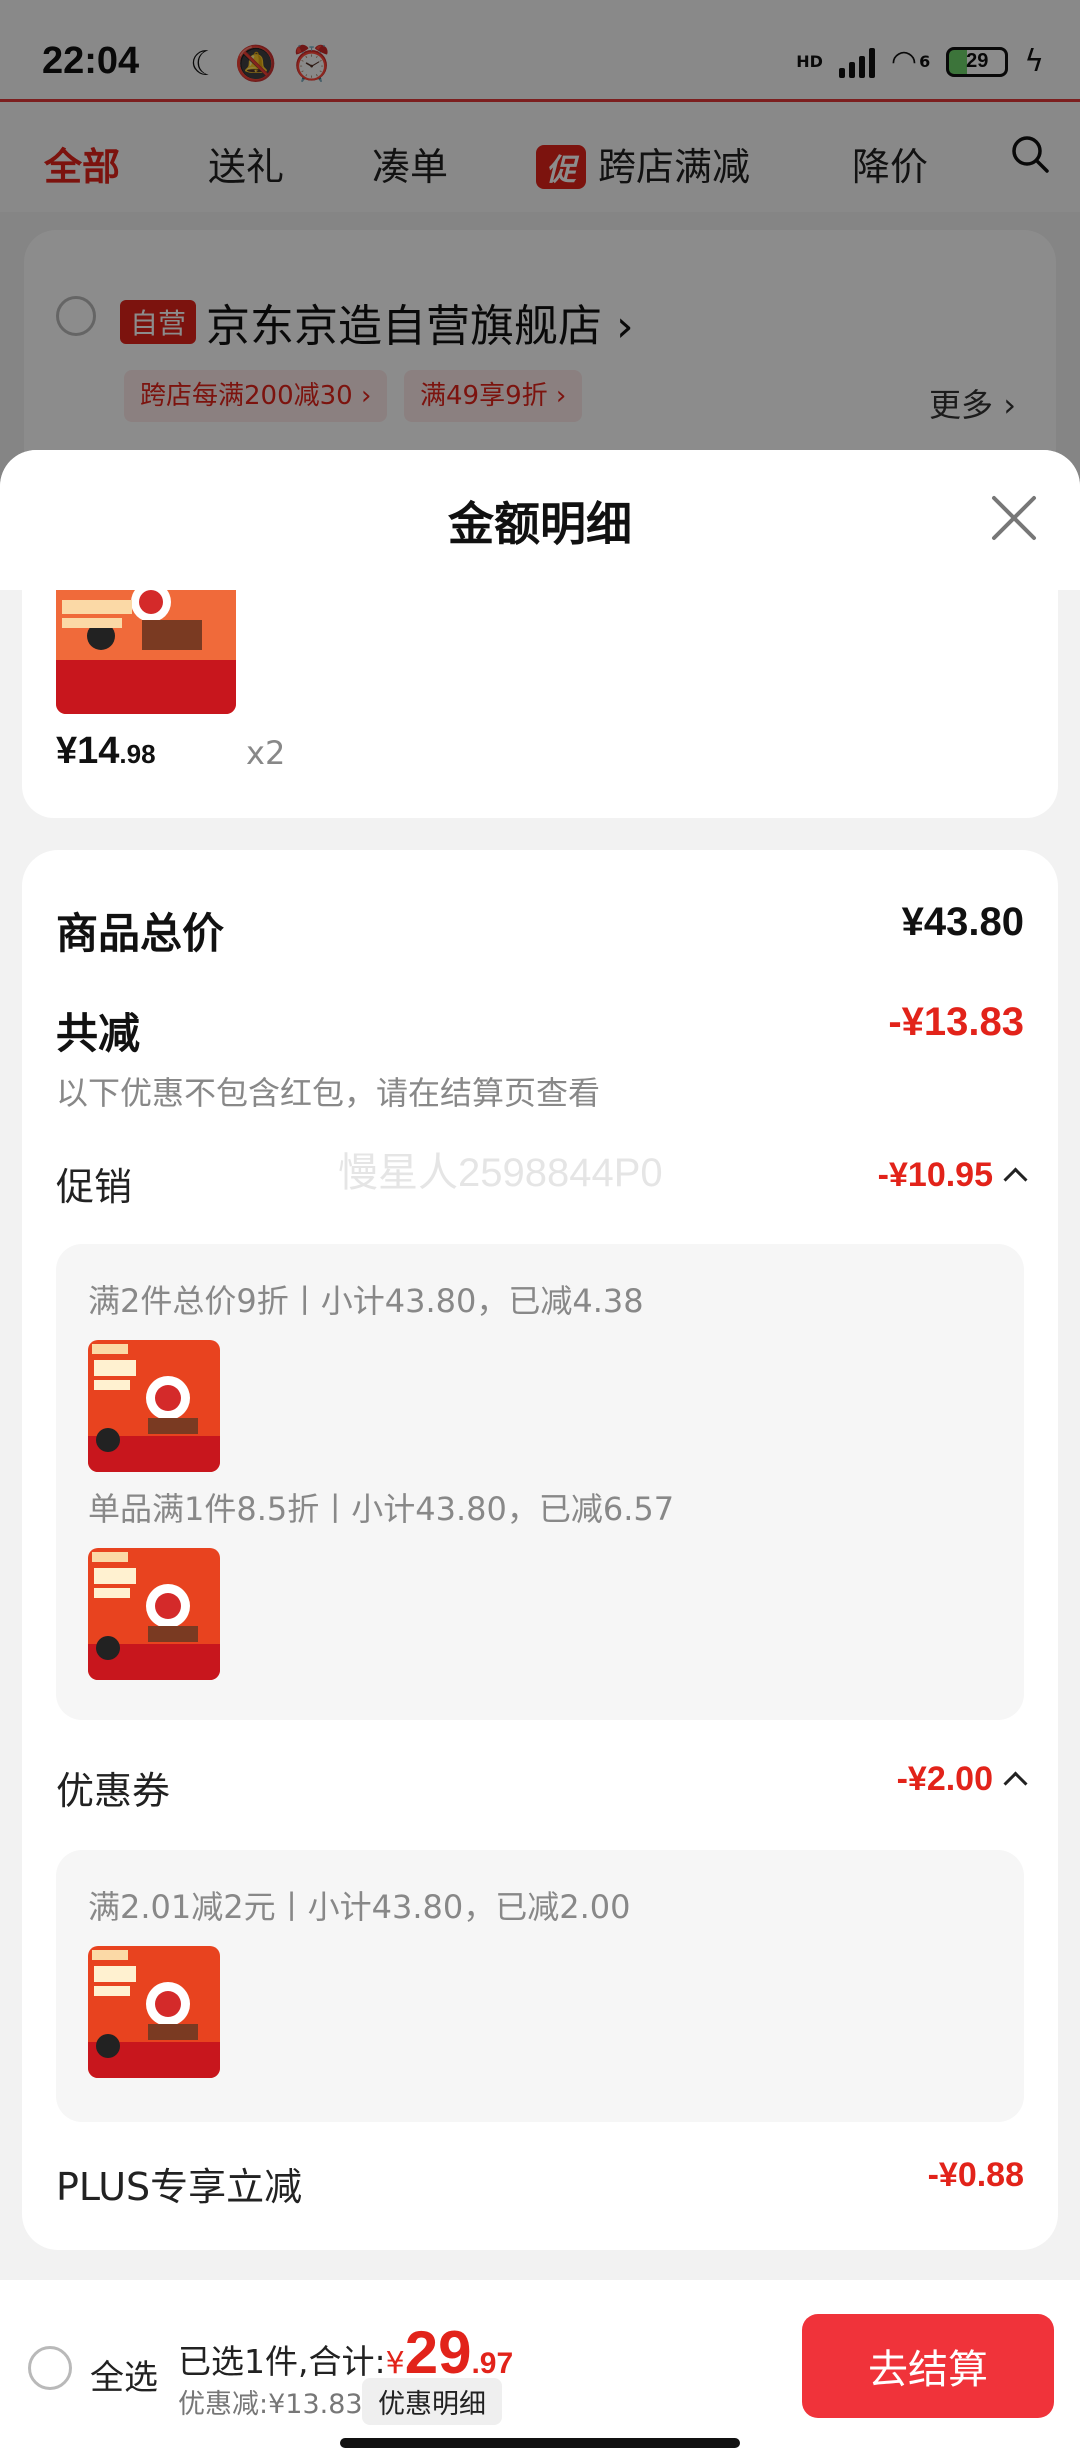  Describe the element at coordinates (50, 2368) in the screenshot. I see `select-all-radio` at that location.